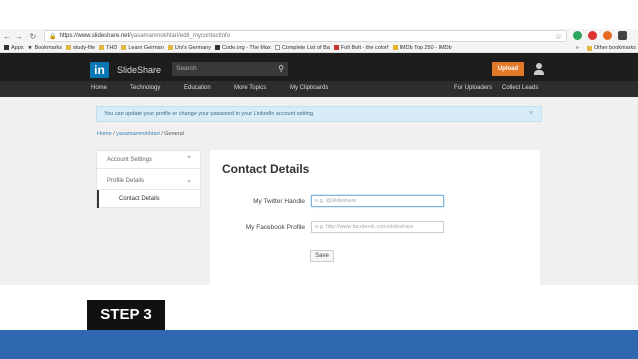 The height and width of the screenshot is (359, 638). What do you see at coordinates (622, 35) in the screenshot?
I see `extension-dark-icon` at bounding box center [622, 35].